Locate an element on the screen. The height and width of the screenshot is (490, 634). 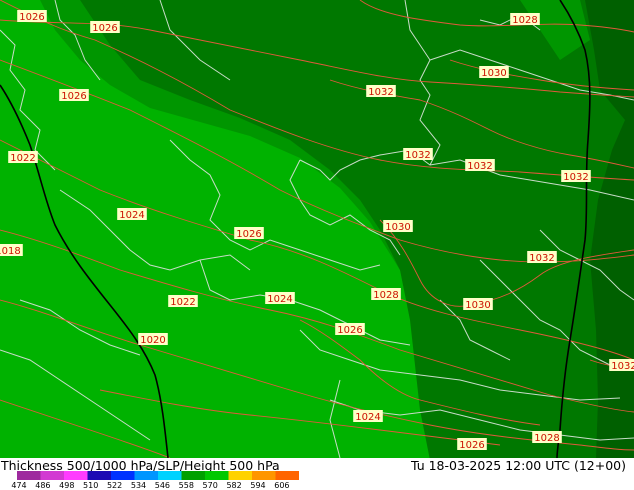
scale-tick-label: 594 is located at coordinates (258, 485).